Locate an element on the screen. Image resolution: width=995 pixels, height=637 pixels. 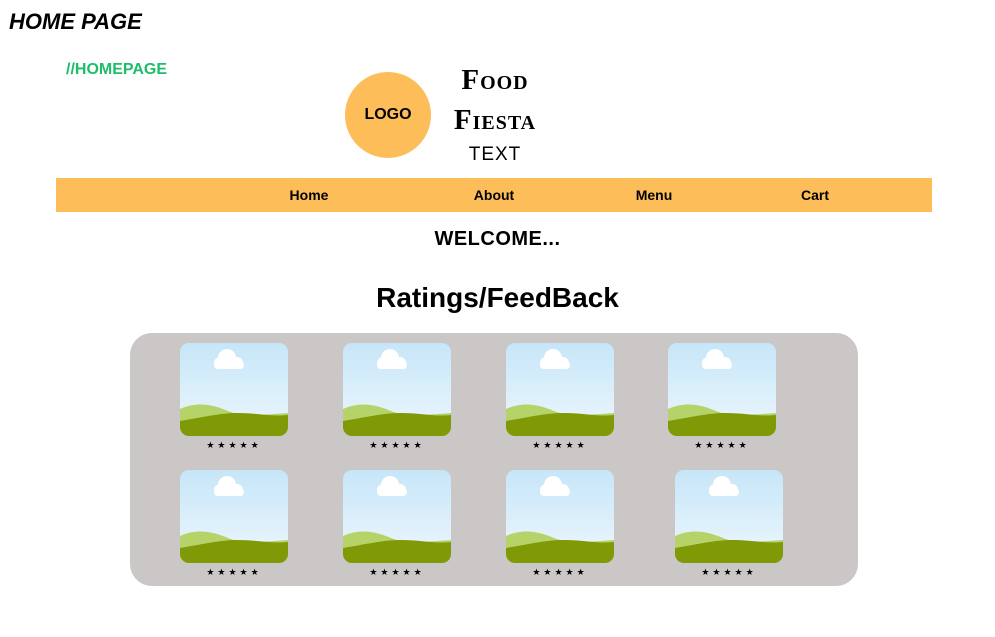
nav-cart: Cart is located at coordinates (815, 195).